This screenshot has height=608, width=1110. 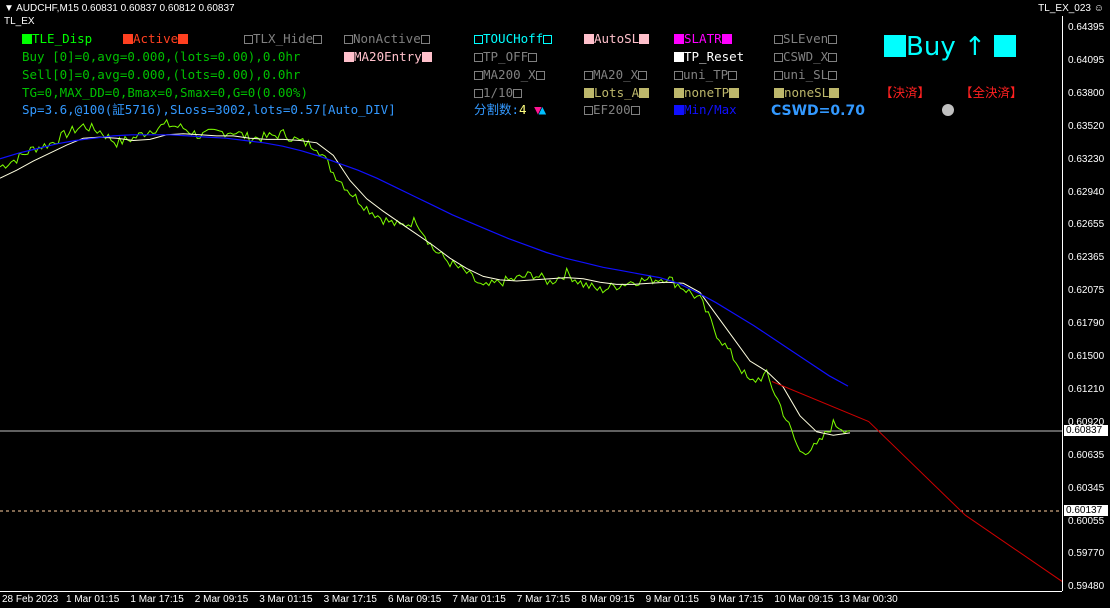 What do you see at coordinates (672, 599) in the screenshot?
I see `time-tick-label: 9 Mar 01:15` at bounding box center [672, 599].